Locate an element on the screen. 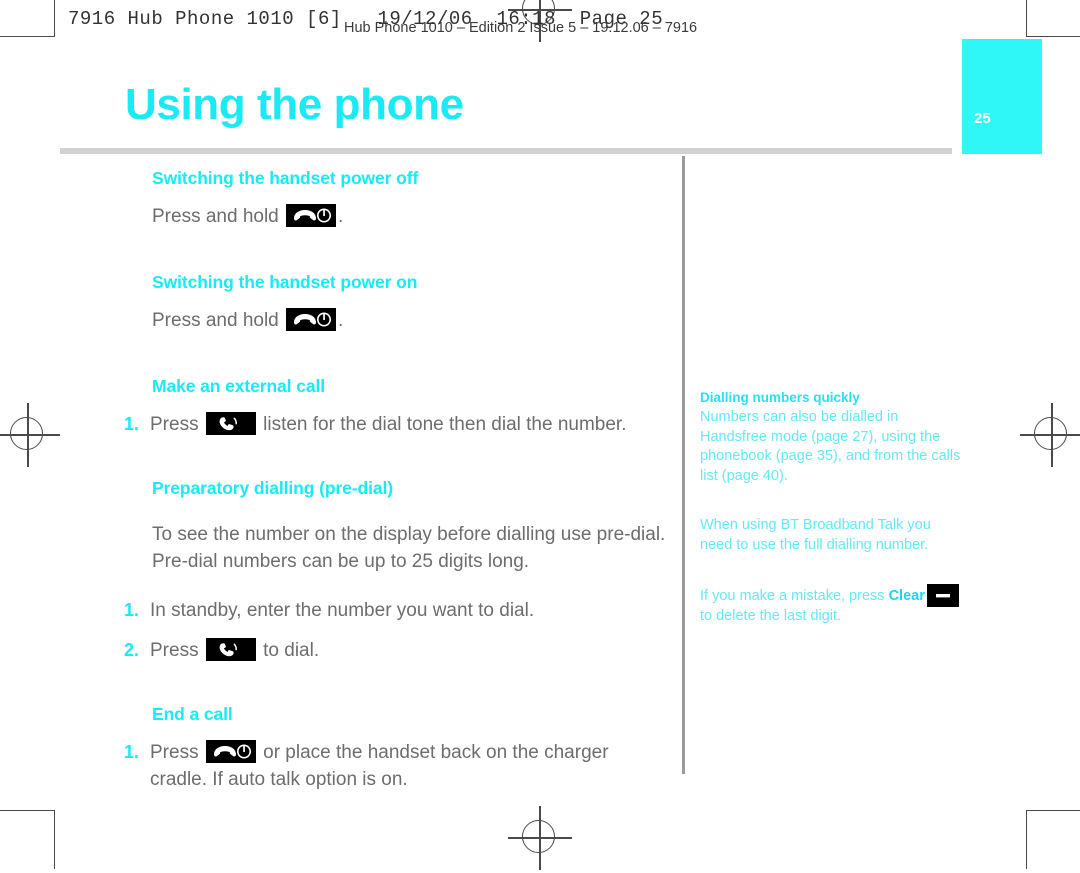 Image resolution: width=1080 pixels, height=873 pixels. registration-mark-right is located at coordinates (1050, 435).